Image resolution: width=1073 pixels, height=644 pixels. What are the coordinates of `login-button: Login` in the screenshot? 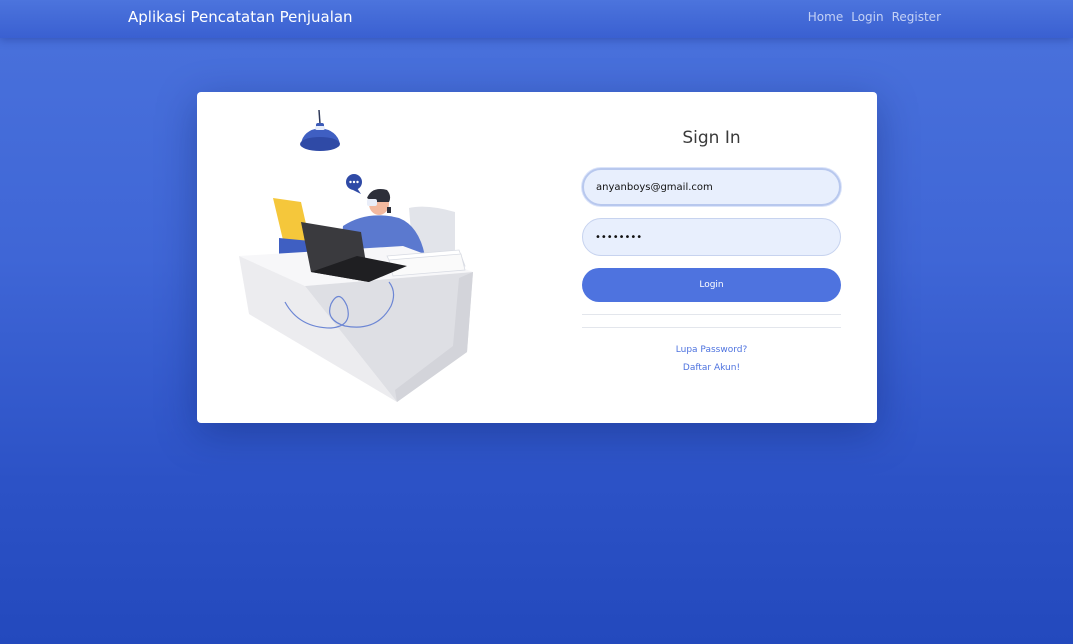 It's located at (711, 285).